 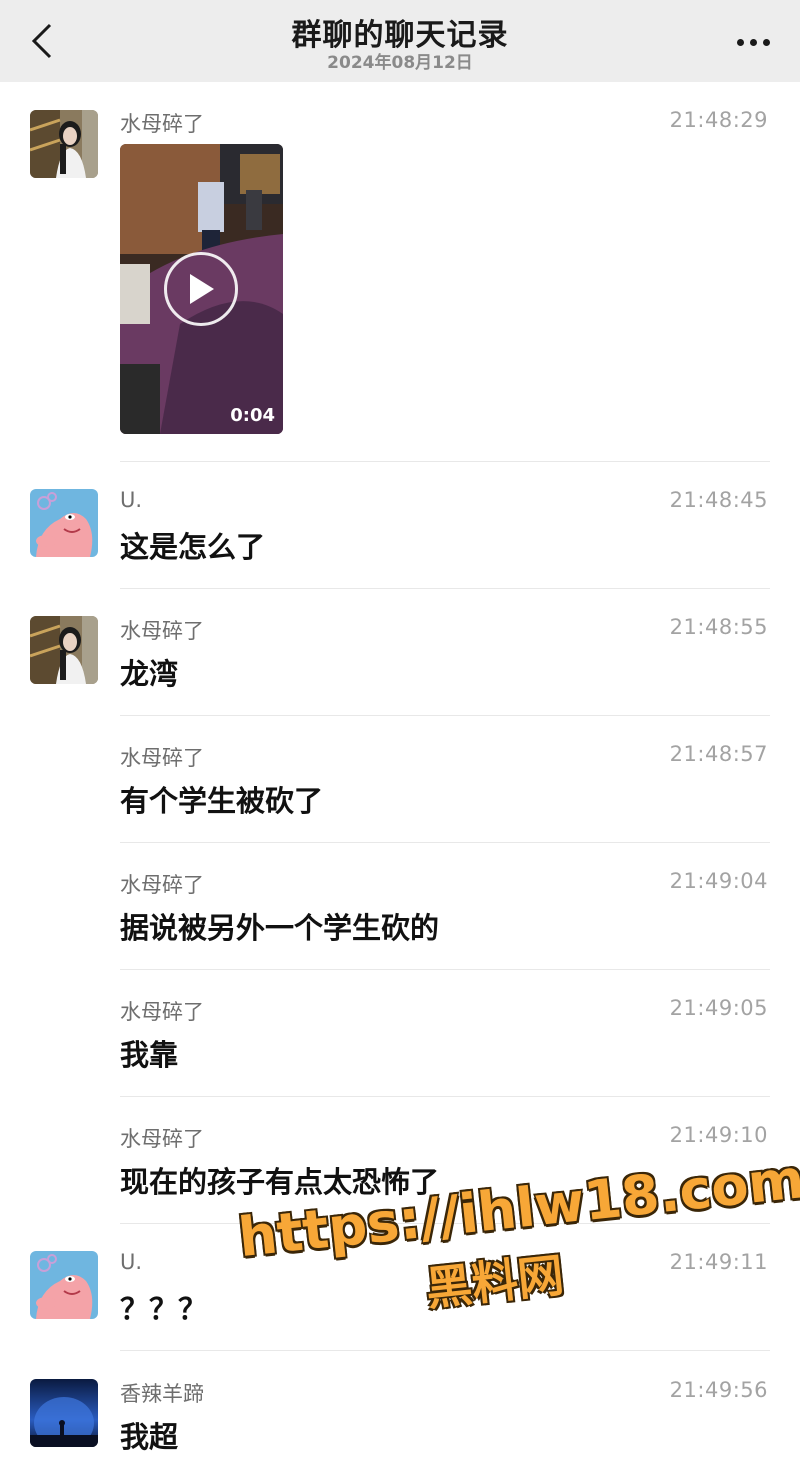 I want to click on message-text: 我超, so click(x=149, y=1437).